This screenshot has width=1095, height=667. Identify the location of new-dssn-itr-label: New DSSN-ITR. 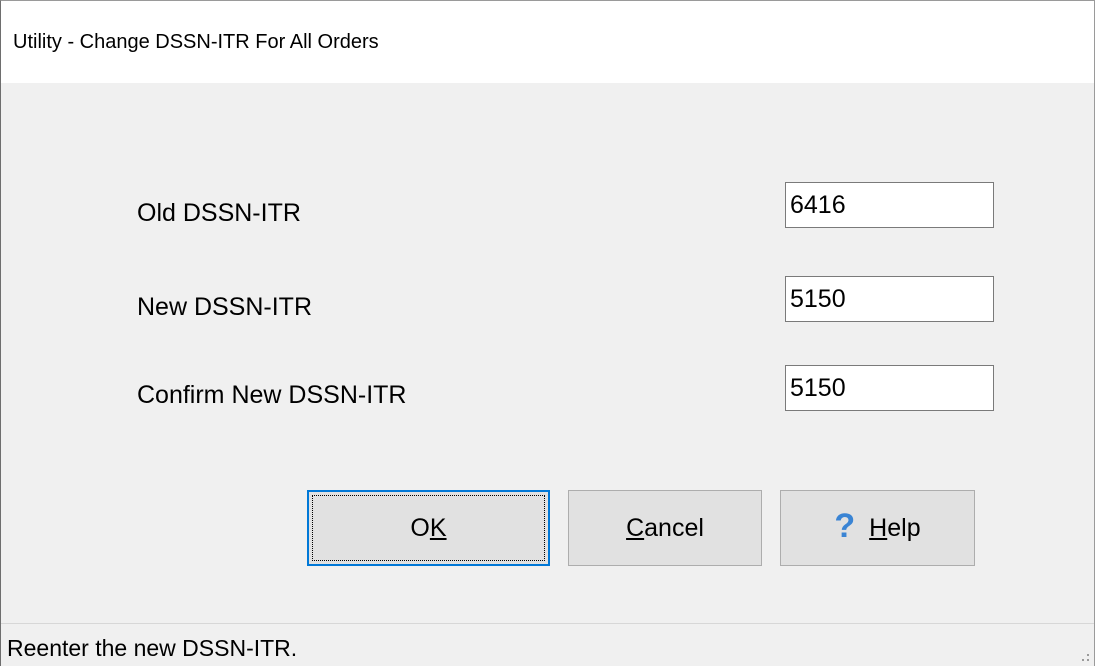
(225, 307).